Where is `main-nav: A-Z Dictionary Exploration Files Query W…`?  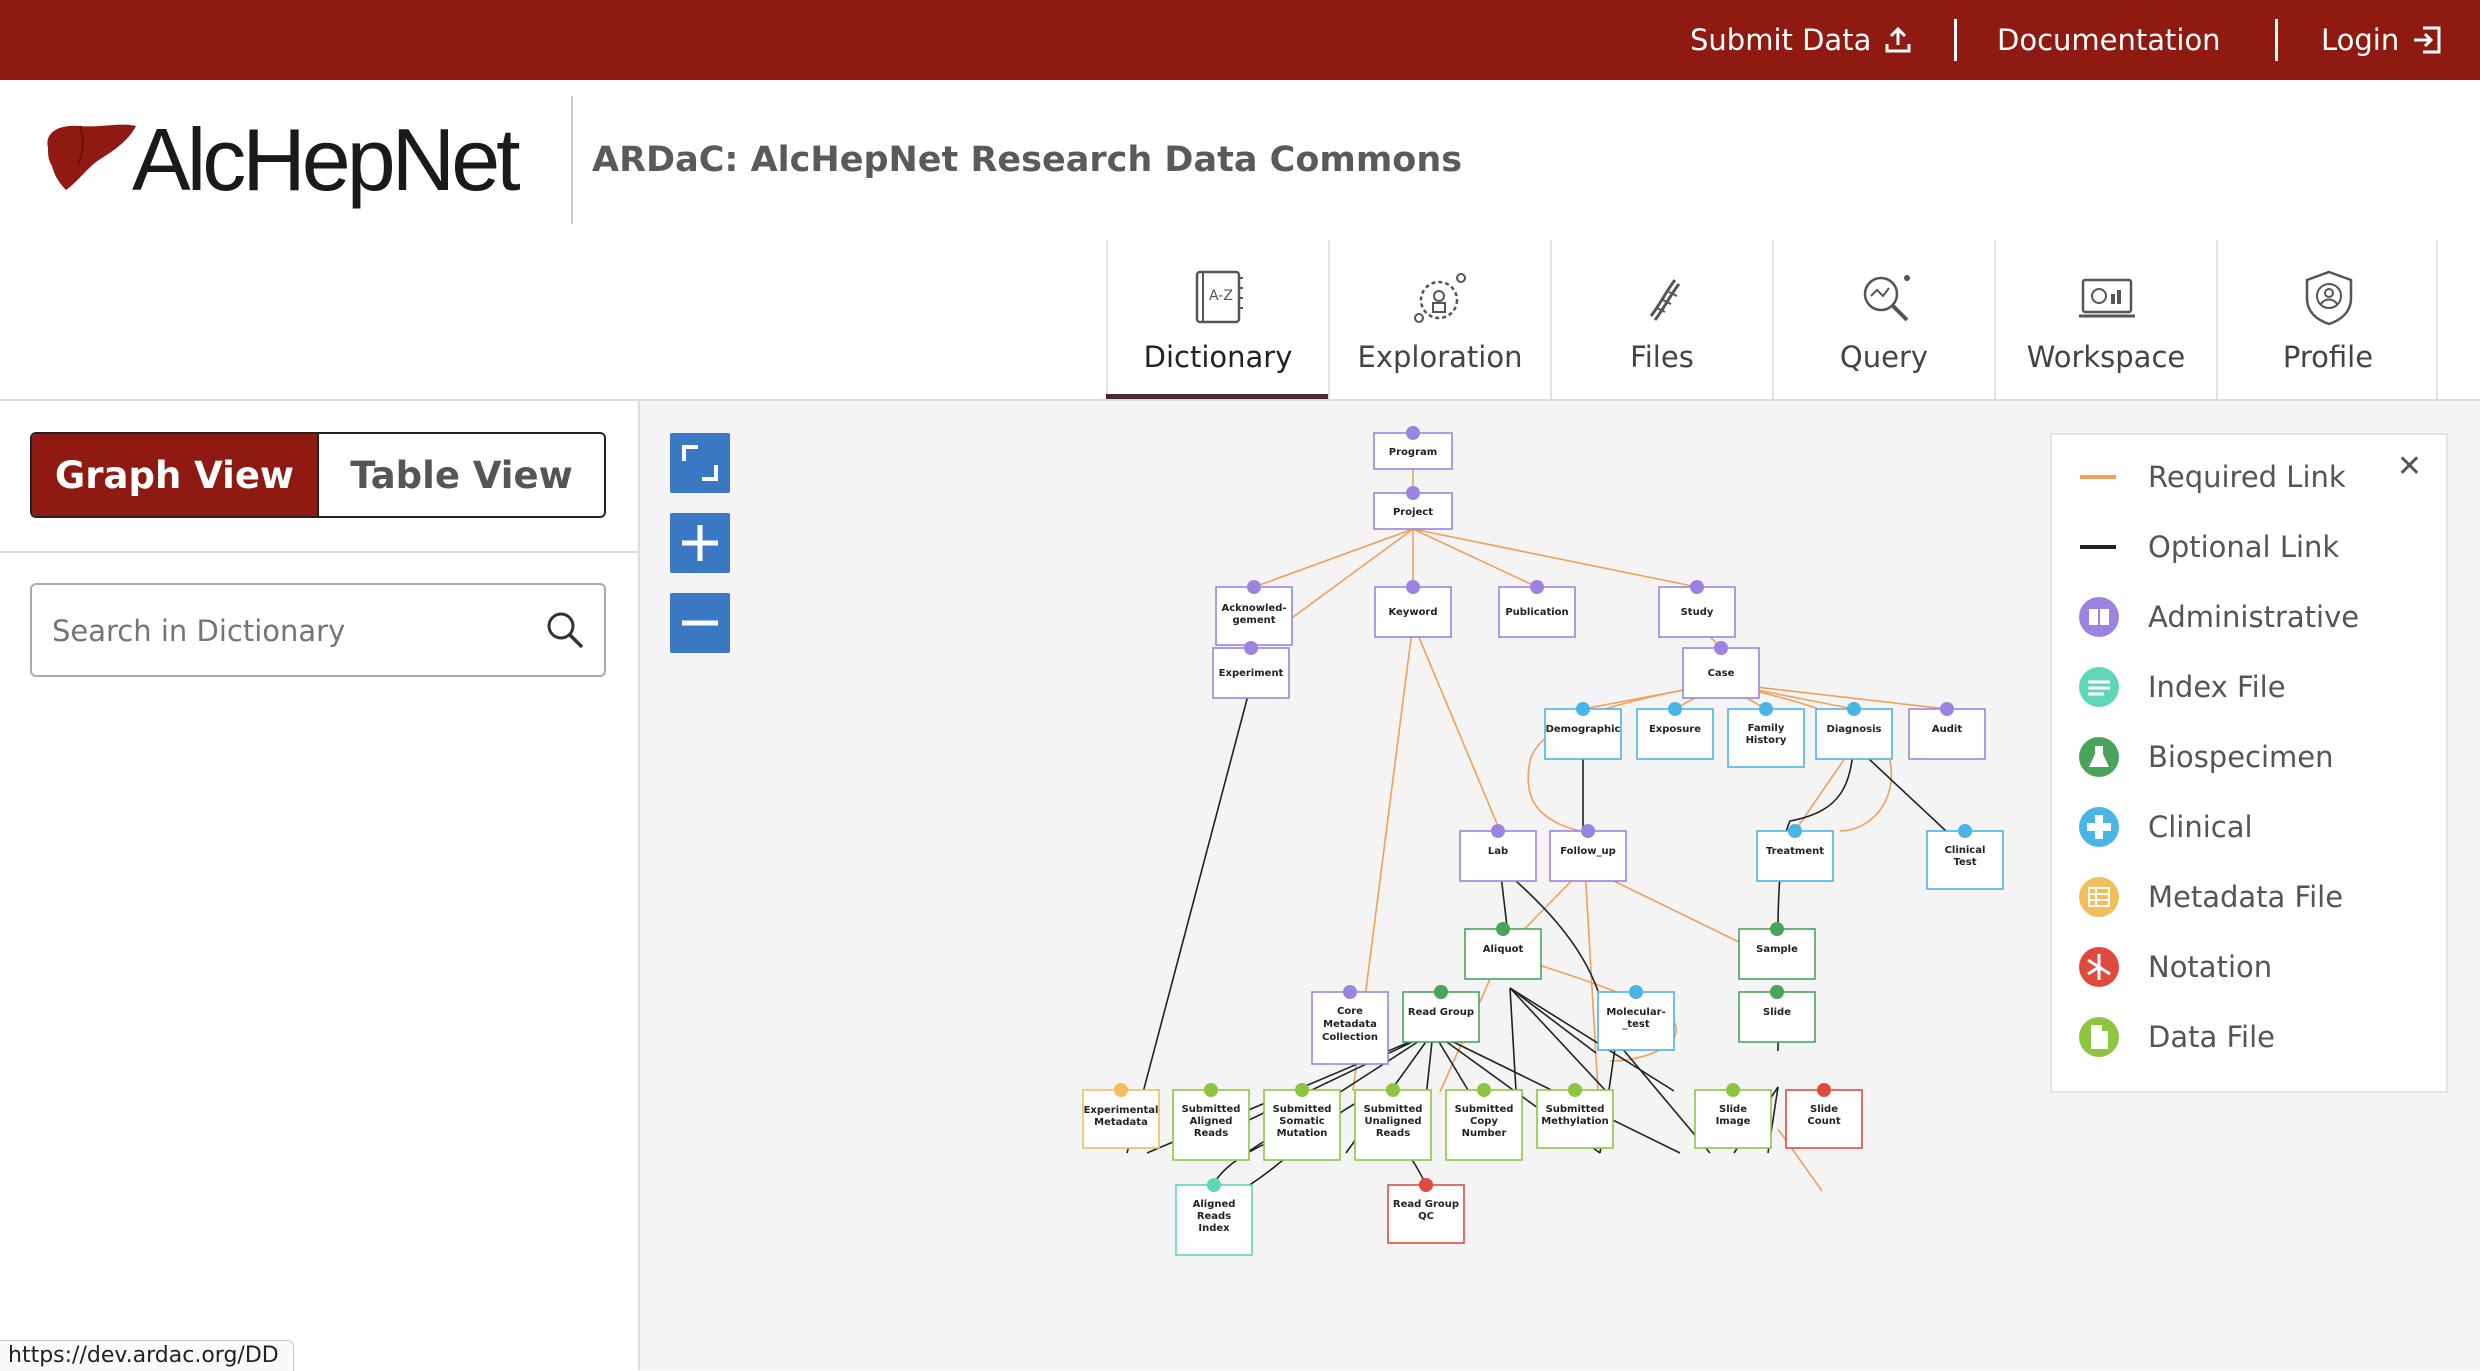 main-nav: A-Z Dictionary Exploration Files Query W… is located at coordinates (1773, 320).